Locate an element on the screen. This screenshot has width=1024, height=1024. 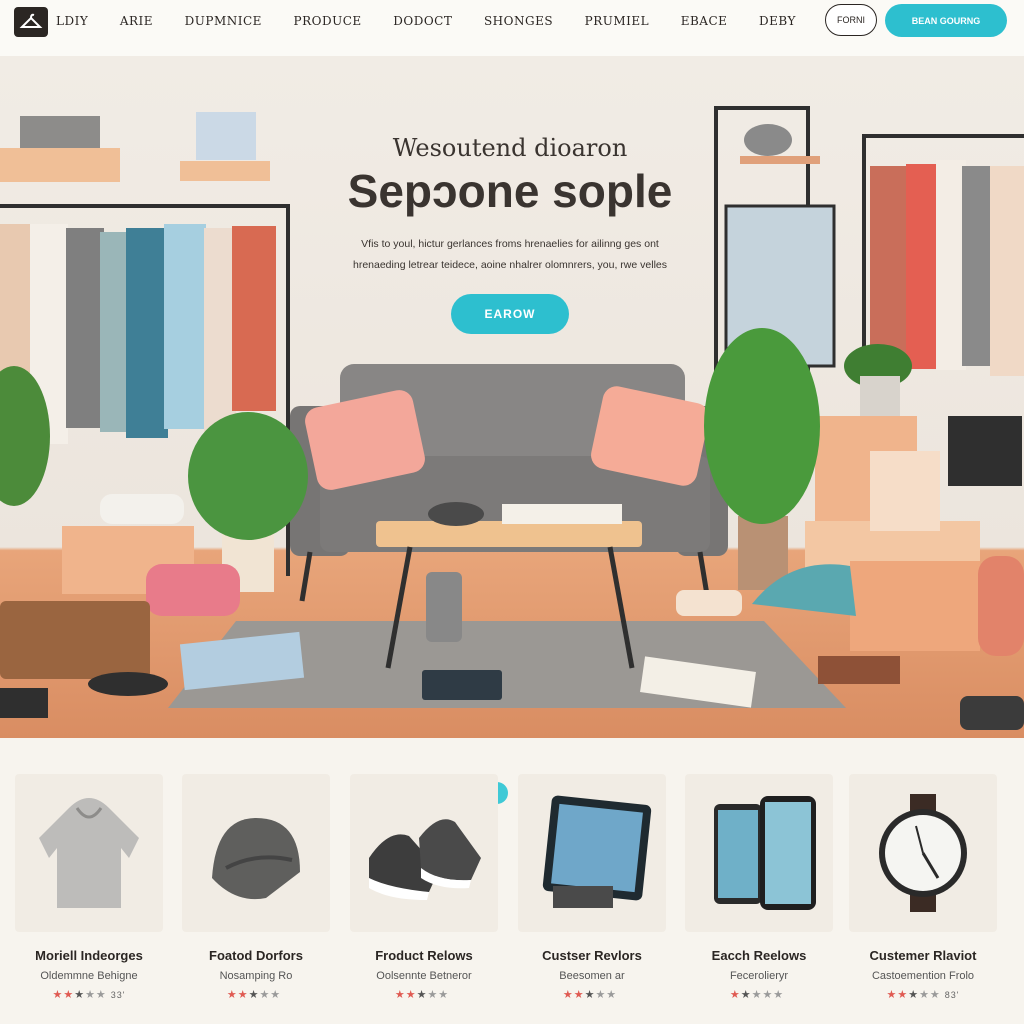
product-card: Eacch Reelows Fecerolieryr ★★★★★ is located at coordinates (759, 887).